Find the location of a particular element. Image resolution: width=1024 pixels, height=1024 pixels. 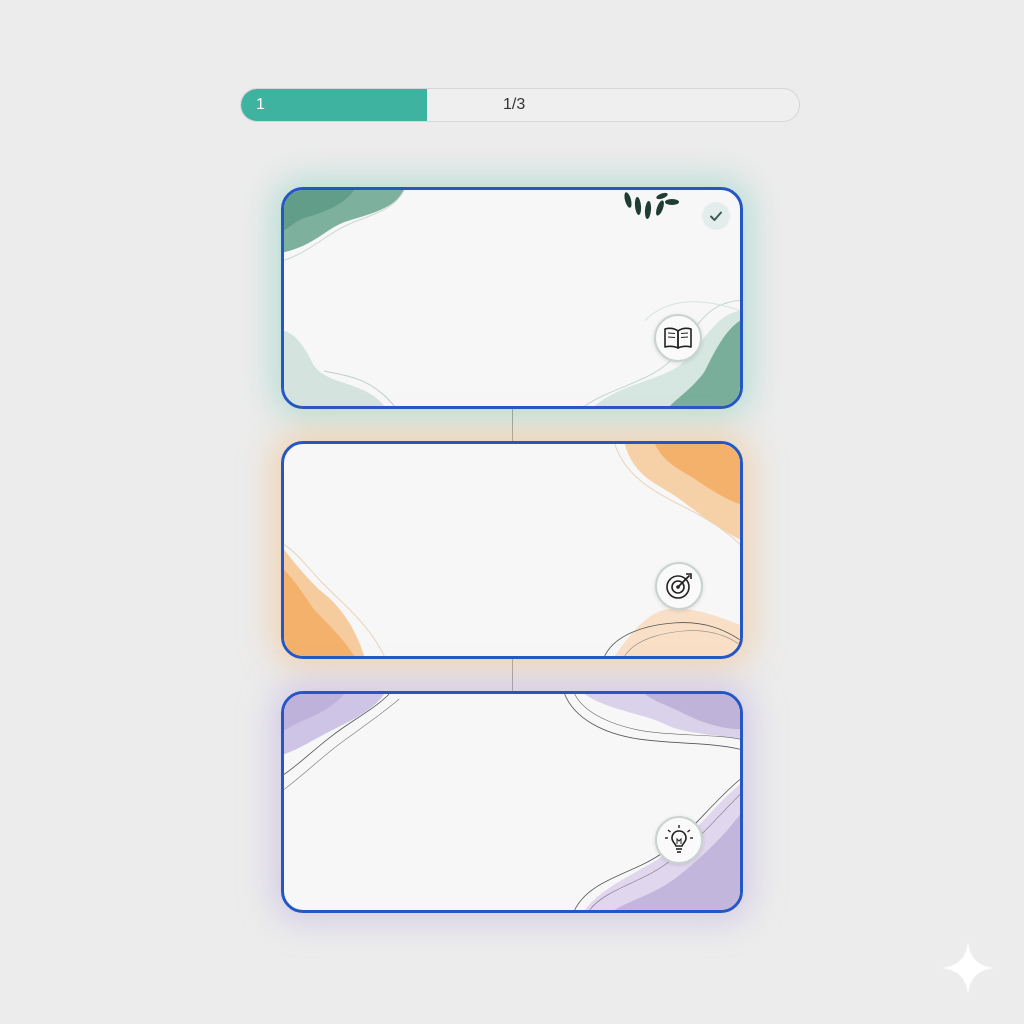

sparkle-icon is located at coordinates (968, 968).